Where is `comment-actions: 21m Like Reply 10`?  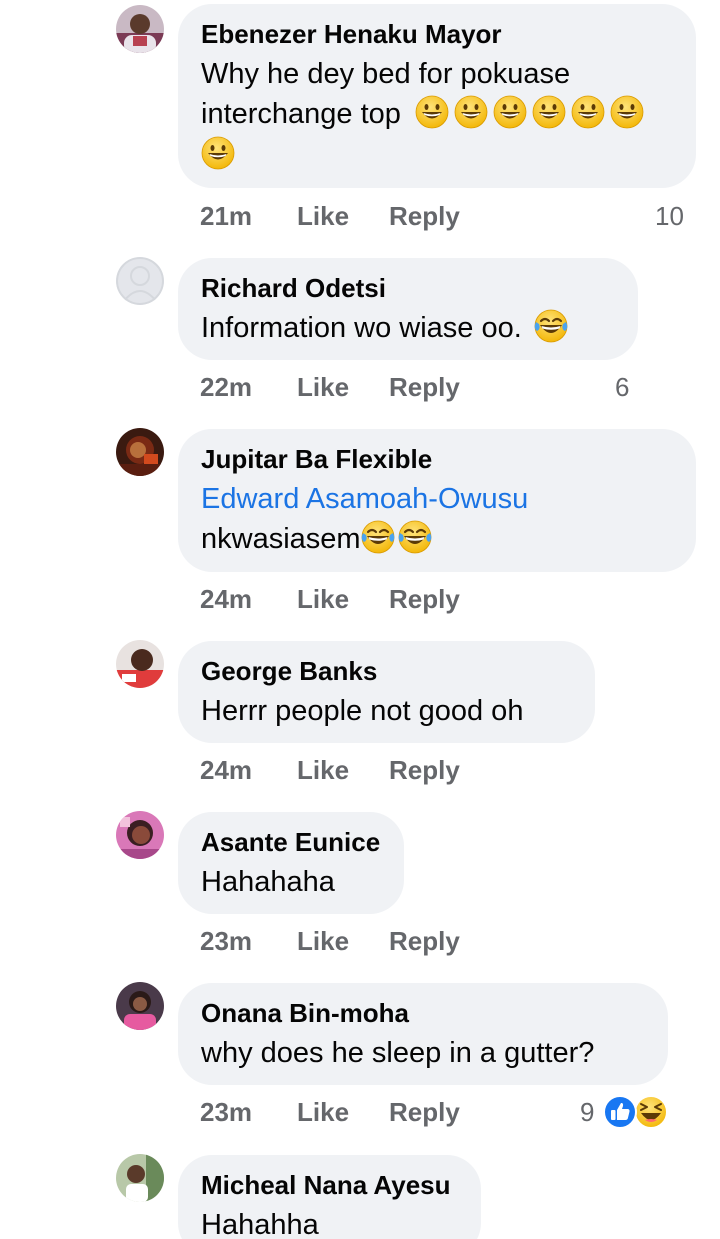
comment-actions: 21m Like Reply 10 is located at coordinates (445, 216).